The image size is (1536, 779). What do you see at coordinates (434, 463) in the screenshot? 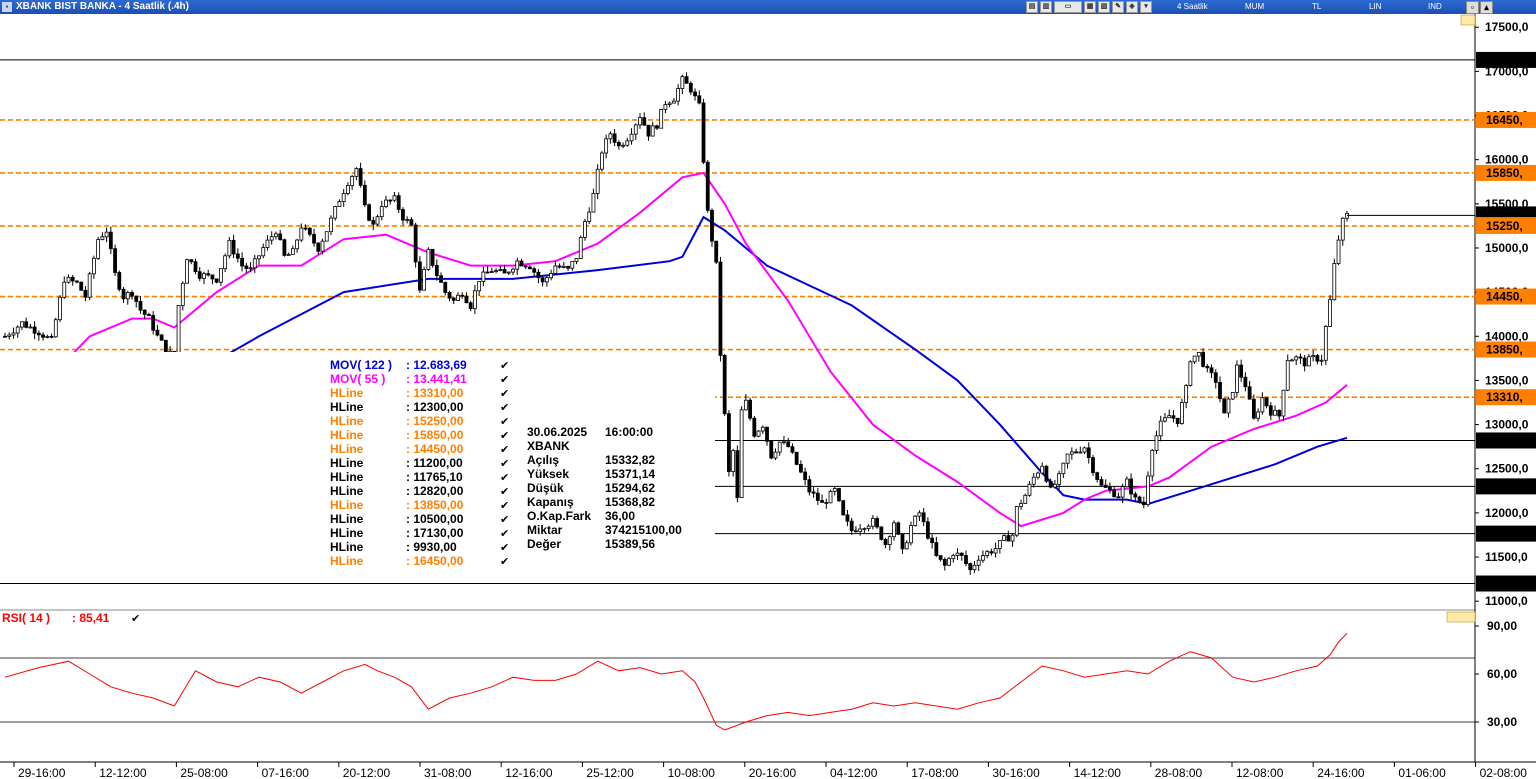
I see `legend-value: : 11200,00` at bounding box center [434, 463].